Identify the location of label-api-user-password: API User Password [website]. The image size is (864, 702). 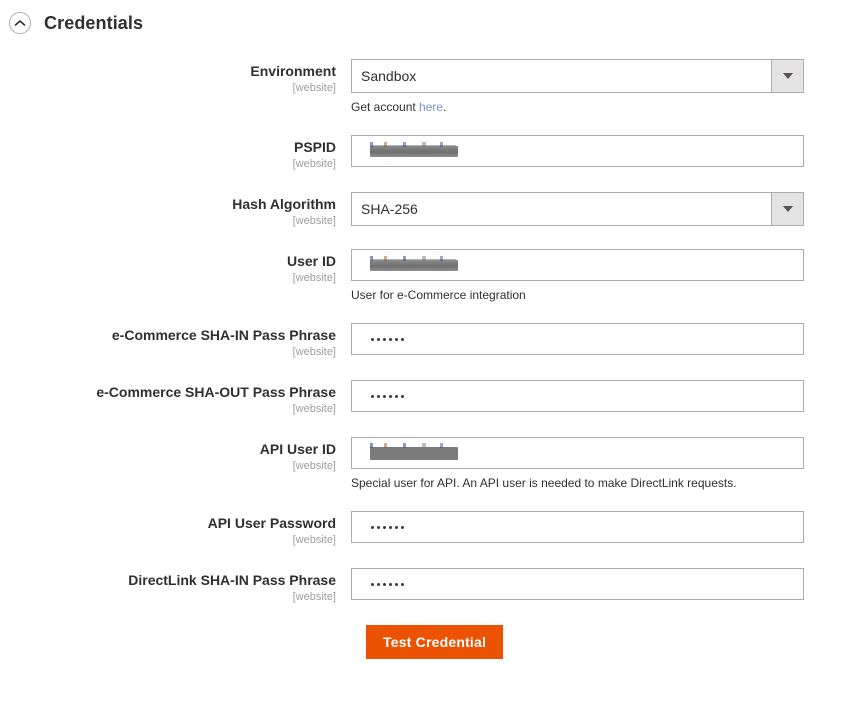
(175, 529).